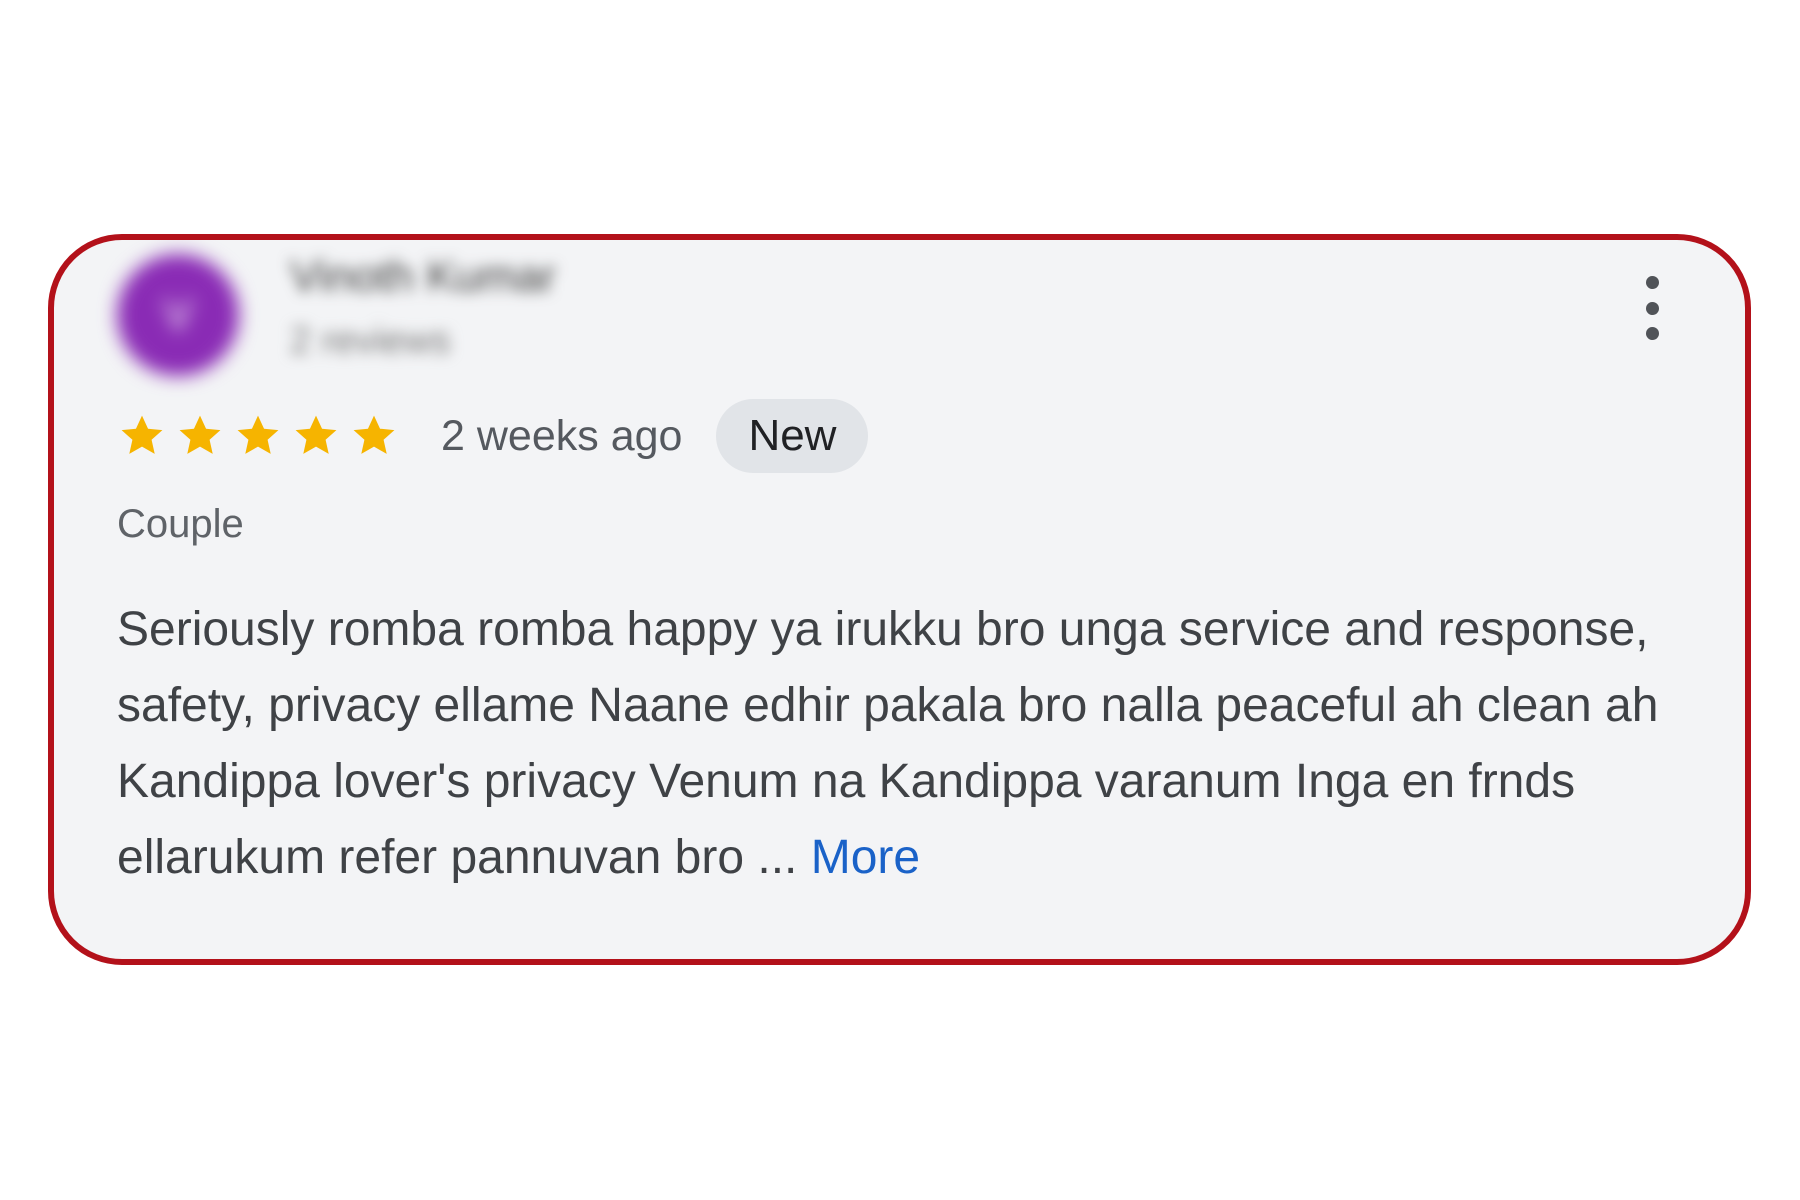 This screenshot has width=1800, height=1200. I want to click on rating-row: 2 weeks ago New, so click(493, 436).